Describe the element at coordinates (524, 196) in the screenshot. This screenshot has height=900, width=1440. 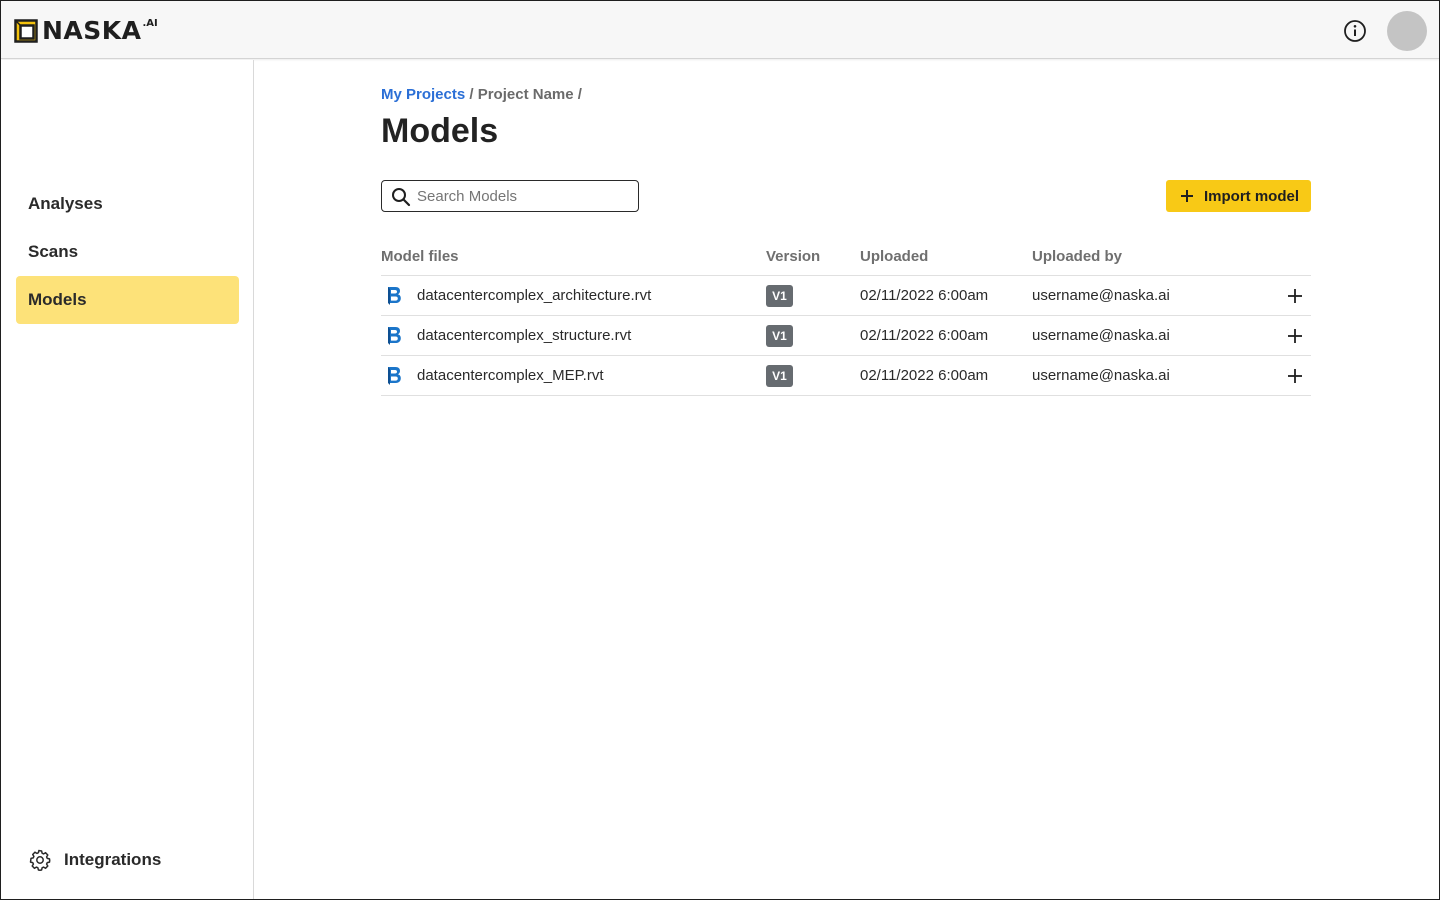
I see `search-input` at that location.